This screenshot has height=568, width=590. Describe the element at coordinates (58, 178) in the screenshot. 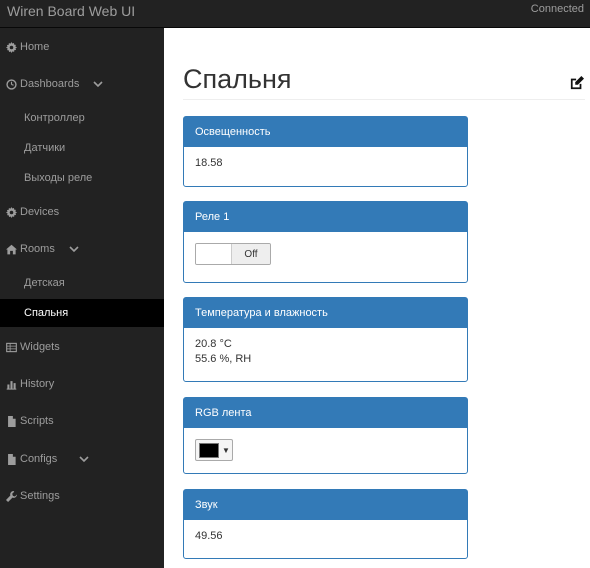

I see `sidebar-item-label: Выходы реле` at that location.